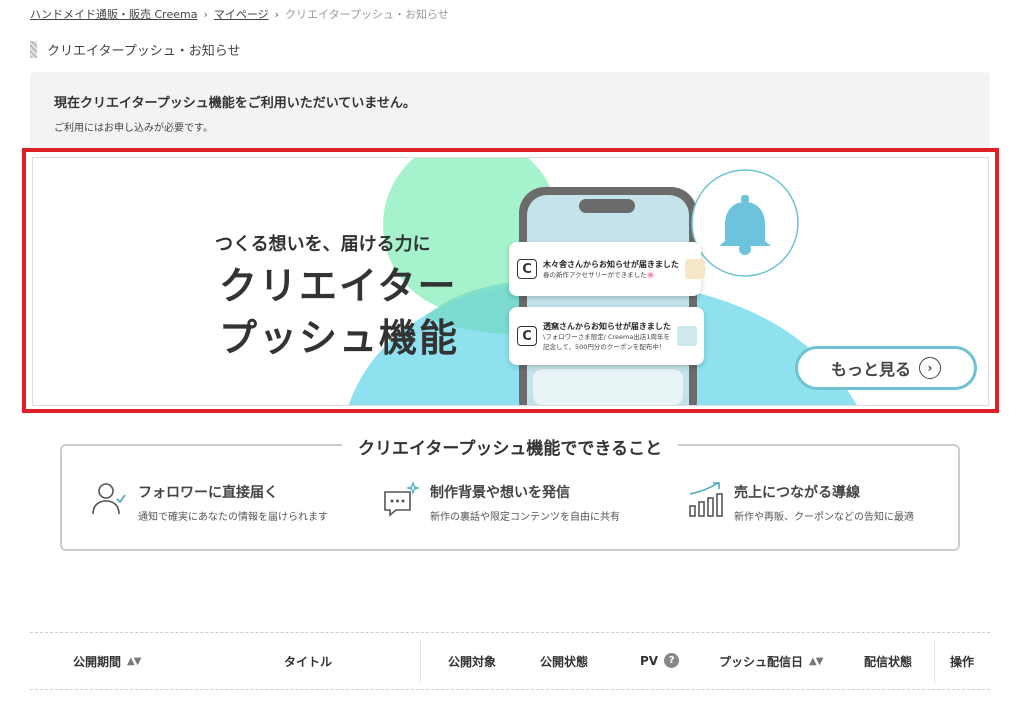 This screenshot has height=713, width=1033. What do you see at coordinates (113, 14) in the screenshot?
I see `breadcrumb-home-link: ハンドメイド通販・販売 Creema` at bounding box center [113, 14].